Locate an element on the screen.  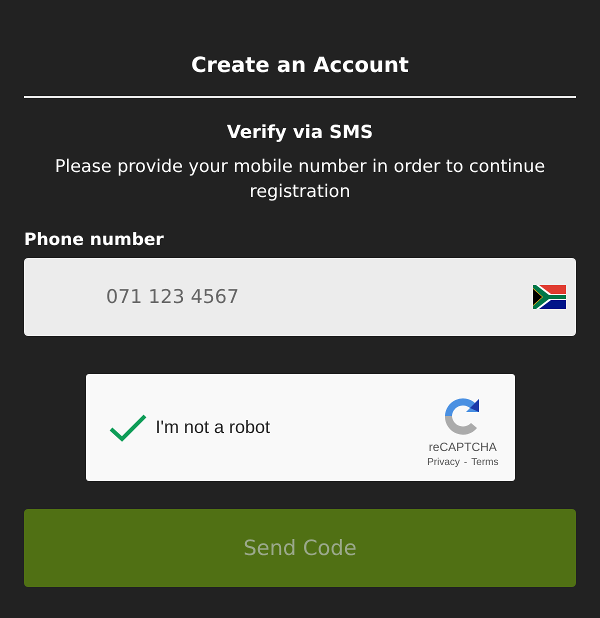
field-label: Phone number is located at coordinates (94, 240).